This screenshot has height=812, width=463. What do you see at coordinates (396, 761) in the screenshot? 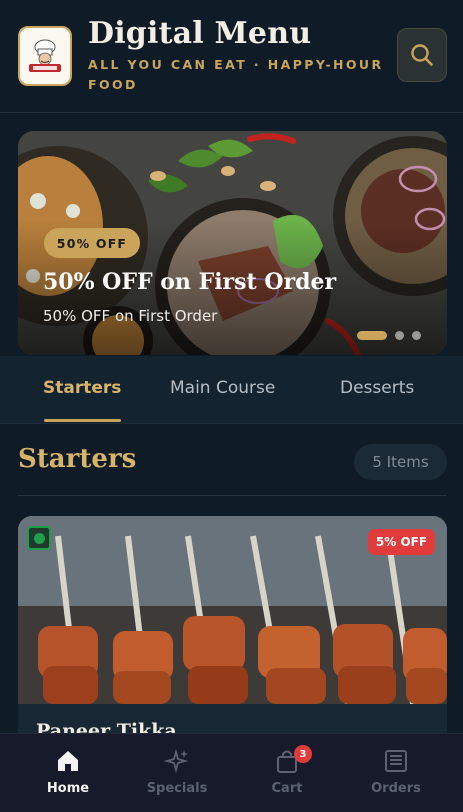
I see `receipt-icon` at bounding box center [396, 761].